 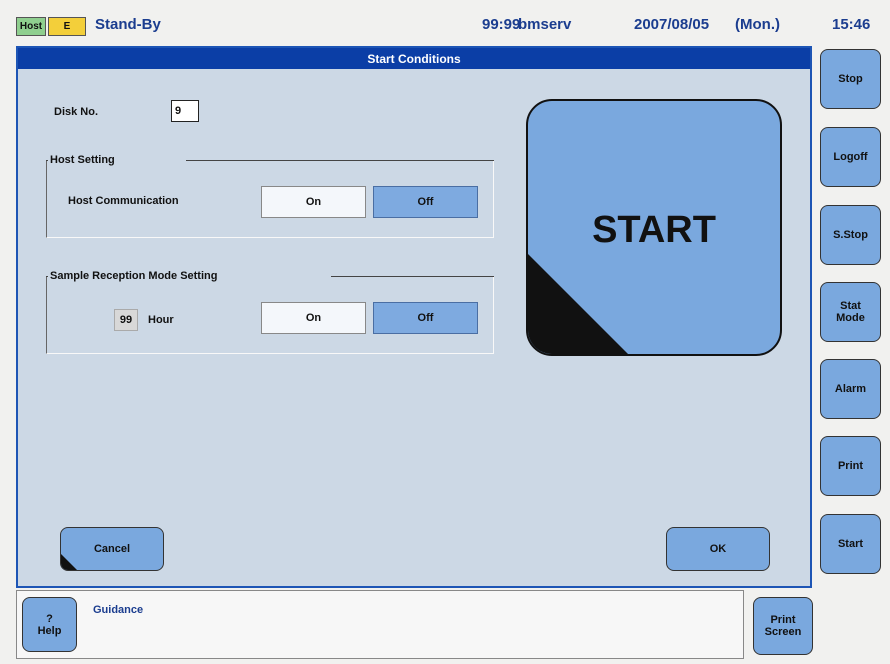 I want to click on host-group-line-right, so click(x=340, y=160).